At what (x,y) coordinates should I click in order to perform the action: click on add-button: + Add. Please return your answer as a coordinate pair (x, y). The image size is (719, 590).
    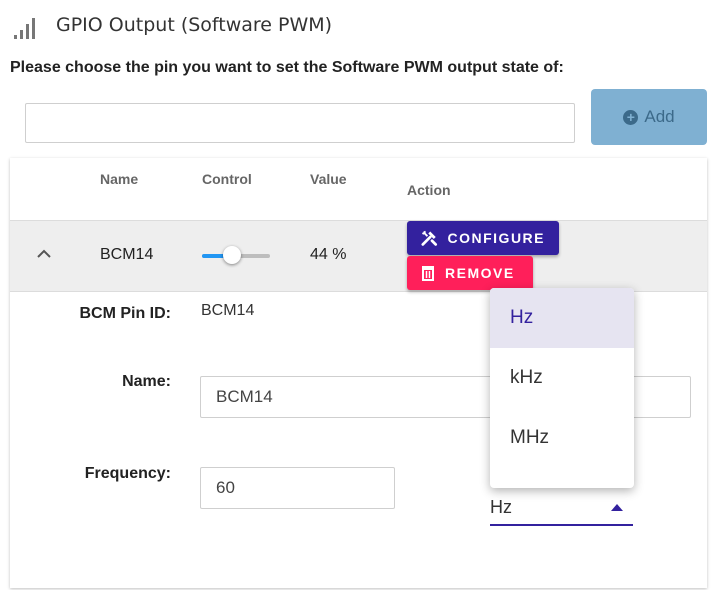
    Looking at the image, I should click on (649, 117).